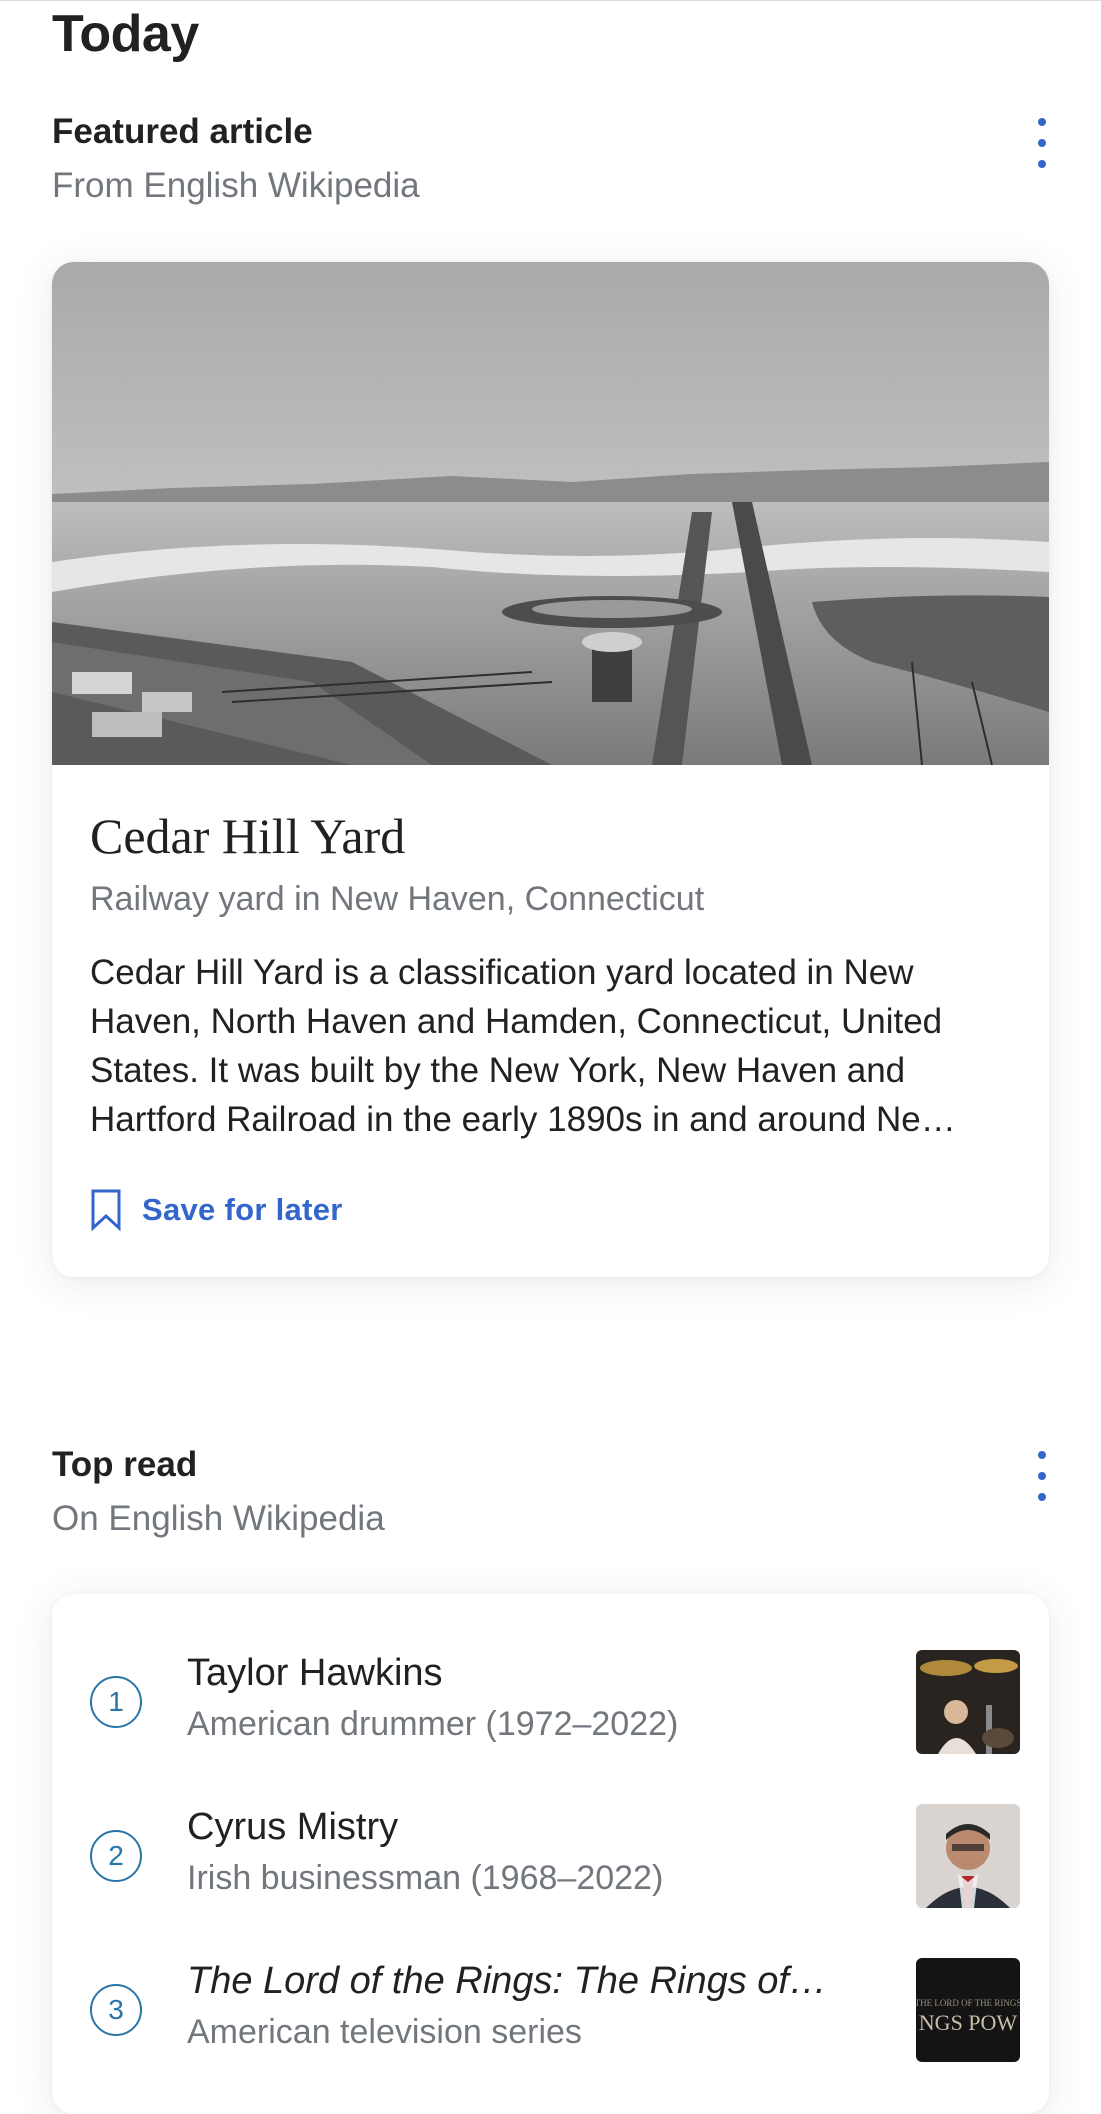 This screenshot has width=1101, height=2114. I want to click on featured-article-header: Featured article From English Wikipedia, so click(552, 159).